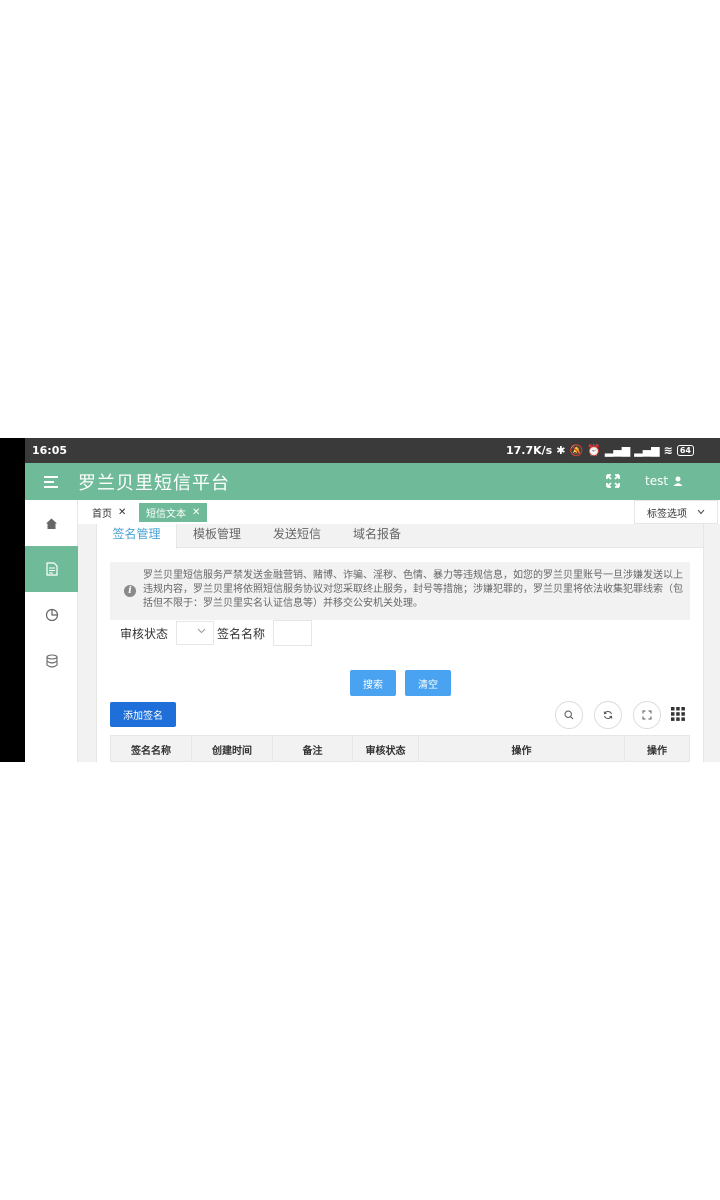  I want to click on sidebar, so click(51, 631).